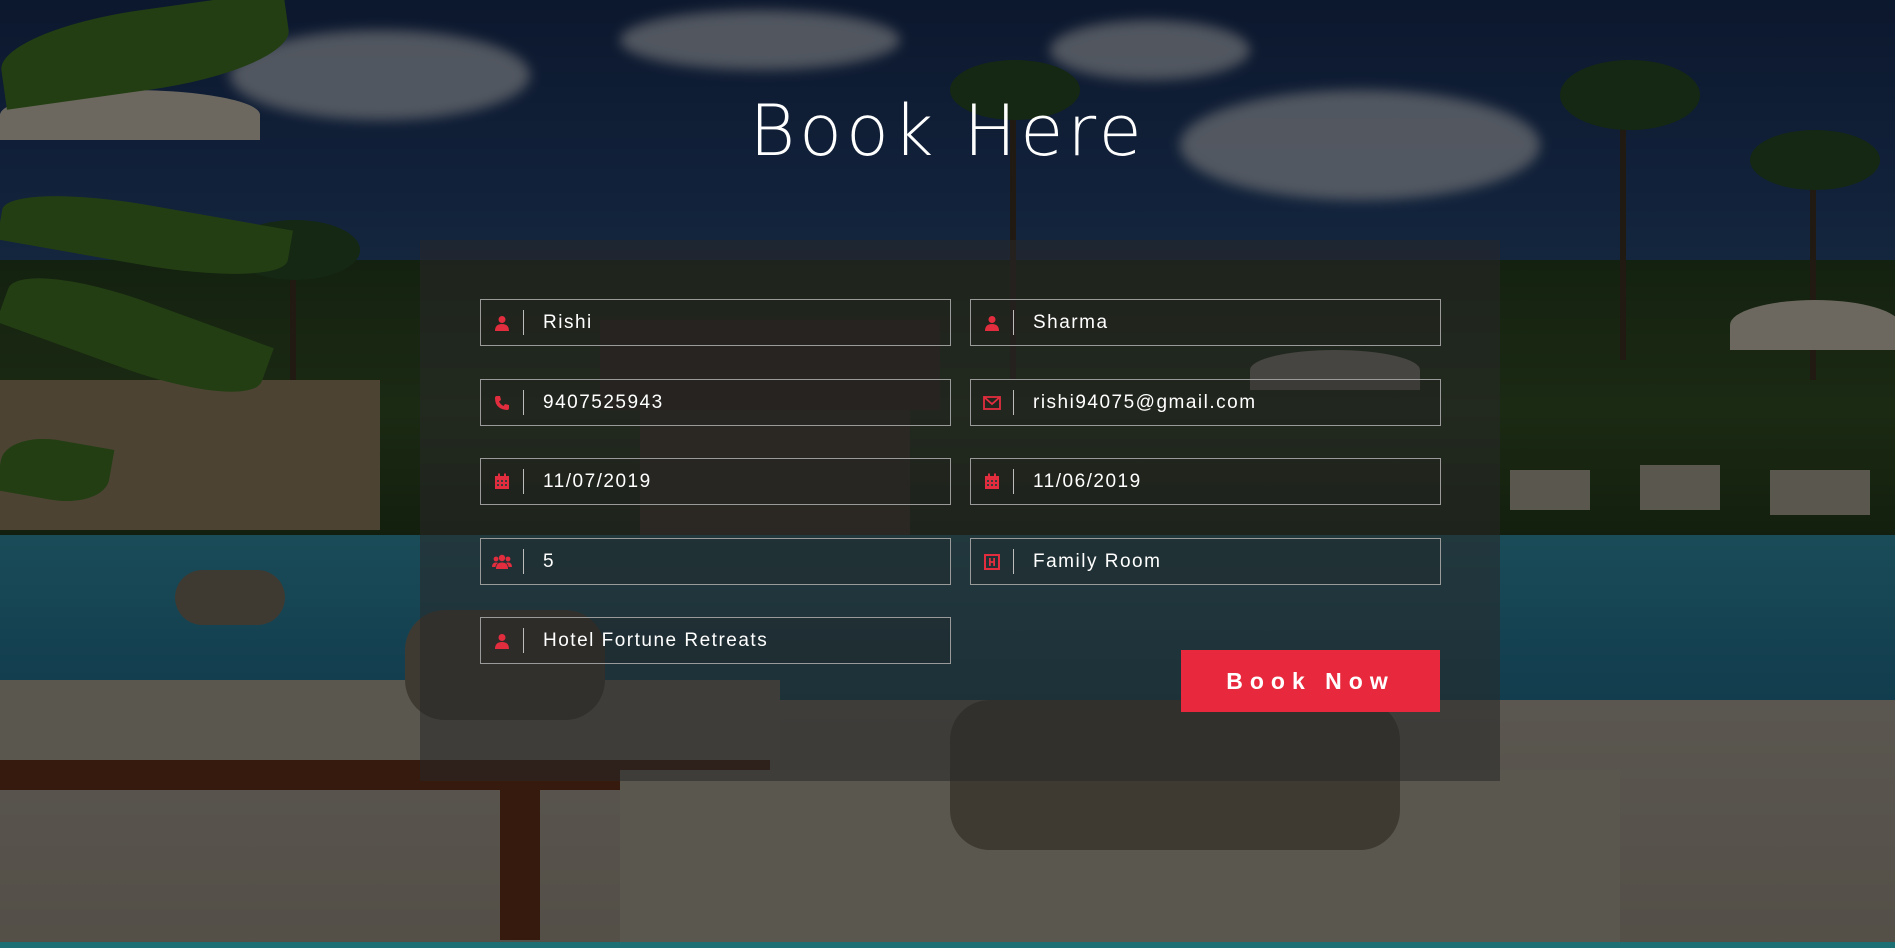  I want to click on room-type-input, so click(1227, 561).